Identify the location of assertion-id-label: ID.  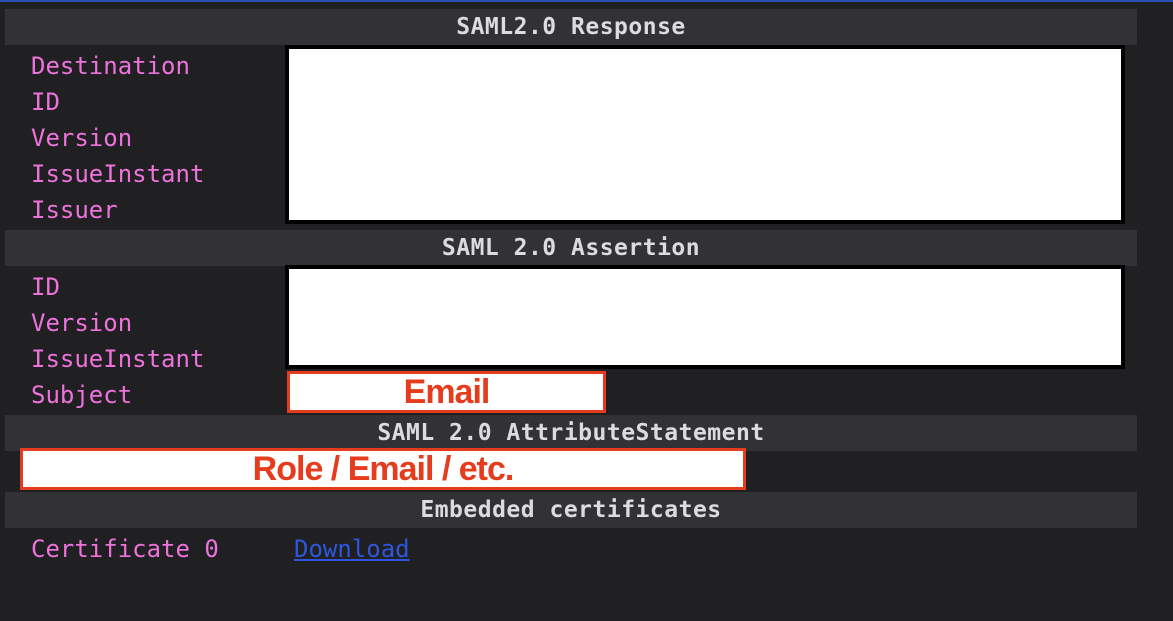
(45, 287).